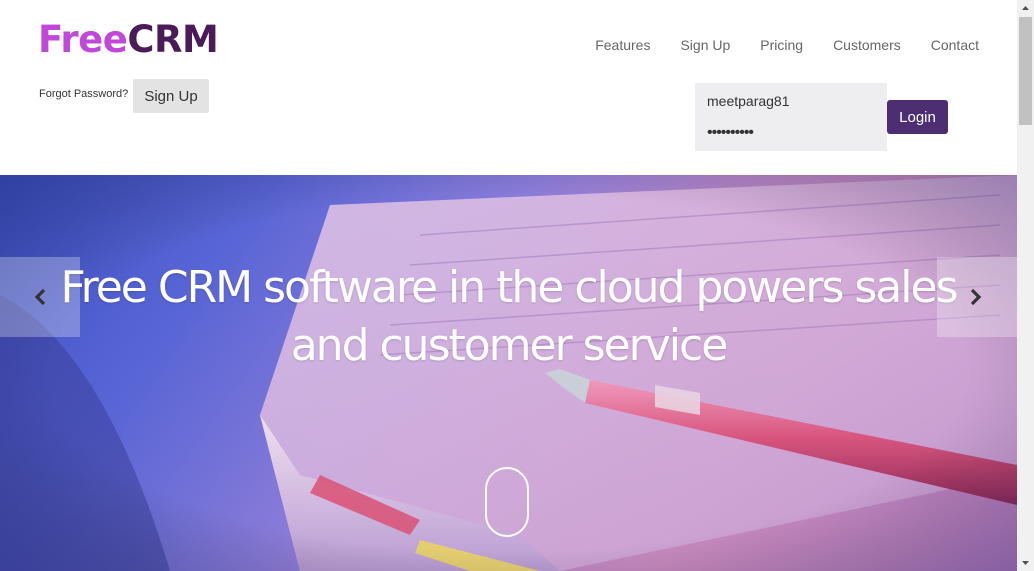 The image size is (1034, 571). What do you see at coordinates (781, 45) in the screenshot?
I see `nav-pricing: Pricing` at bounding box center [781, 45].